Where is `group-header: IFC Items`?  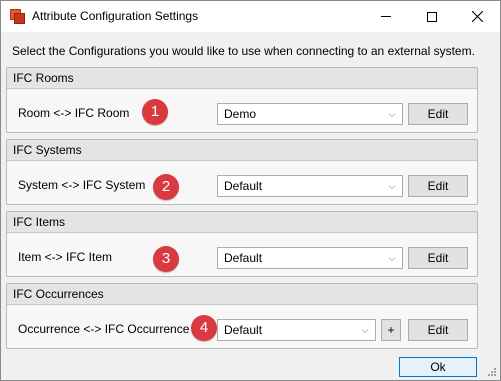 group-header: IFC Items is located at coordinates (242, 222).